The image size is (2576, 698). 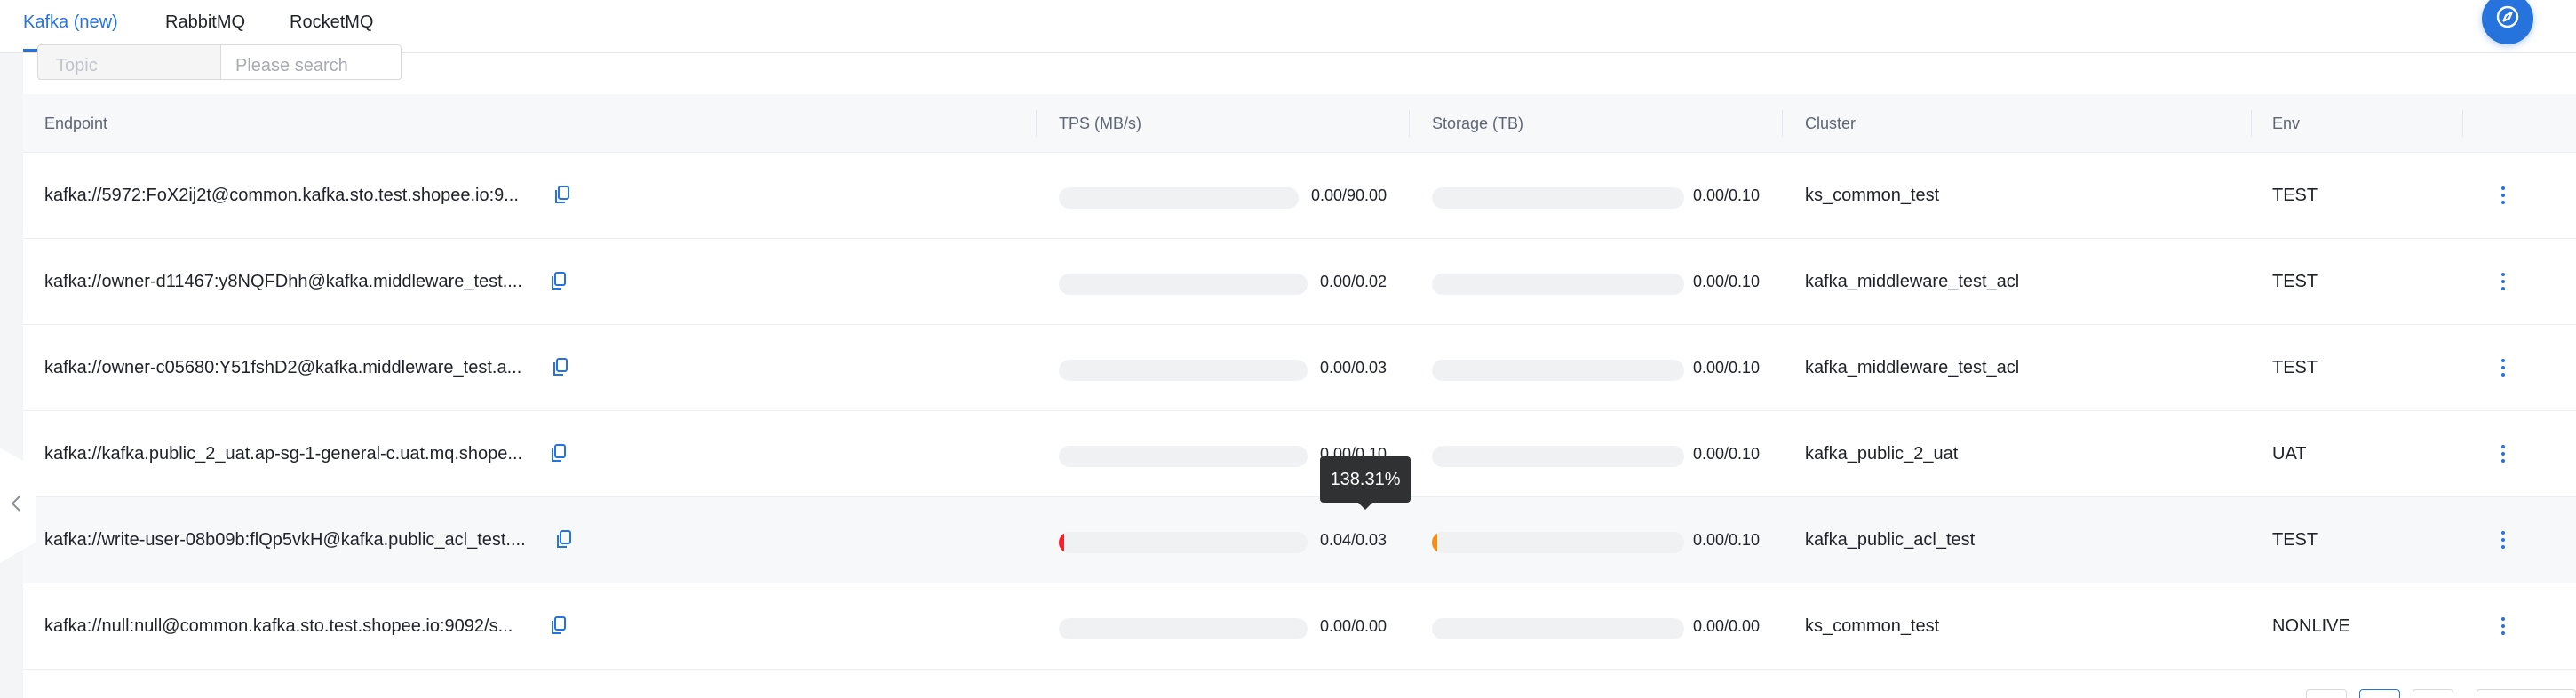 What do you see at coordinates (11, 375) in the screenshot?
I see `page-gutter` at bounding box center [11, 375].